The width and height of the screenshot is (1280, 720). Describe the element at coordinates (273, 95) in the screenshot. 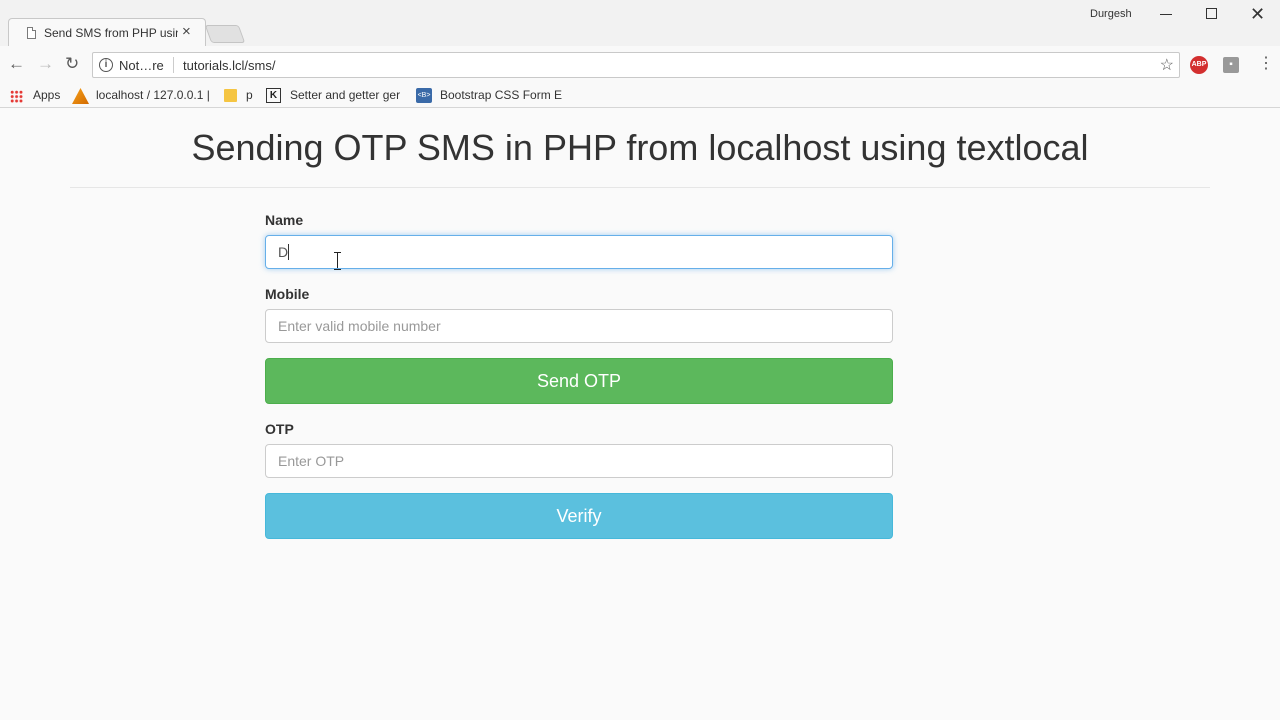

I see `k-site-icon: K` at that location.